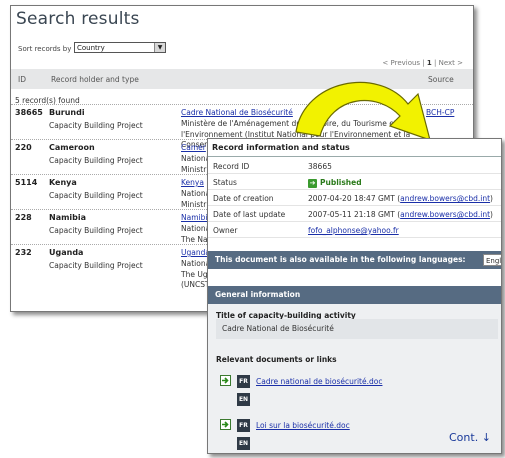 The image size is (505, 458). What do you see at coordinates (67, 112) in the screenshot?
I see `record-holder: Burundi` at bounding box center [67, 112].